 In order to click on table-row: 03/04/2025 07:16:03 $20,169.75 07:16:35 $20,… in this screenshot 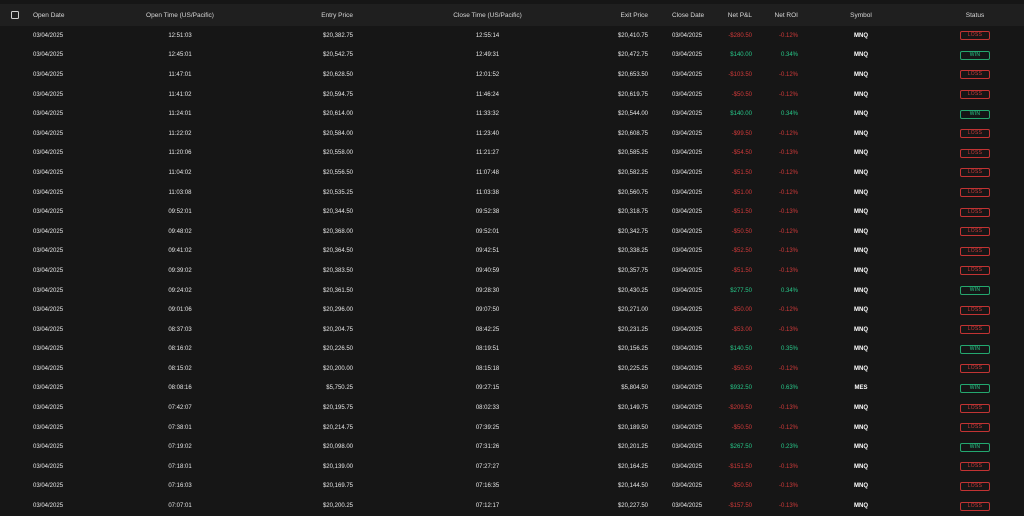, I will do `click(512, 487)`.